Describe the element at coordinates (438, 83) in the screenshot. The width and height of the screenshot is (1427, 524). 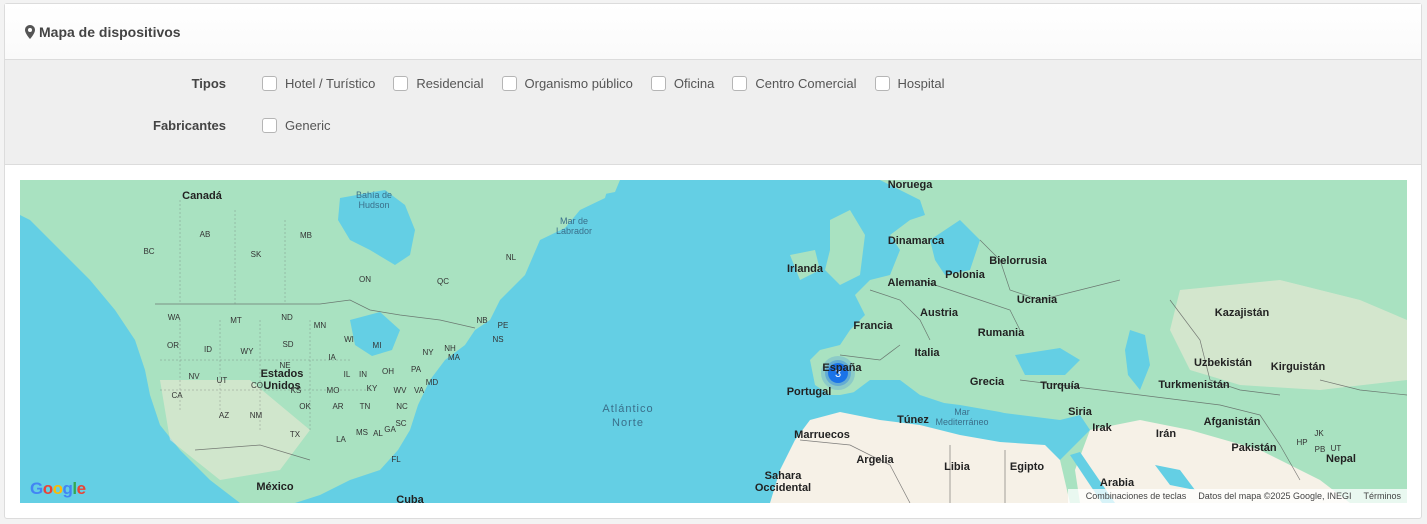
I see `tipo-option: Residencial` at that location.